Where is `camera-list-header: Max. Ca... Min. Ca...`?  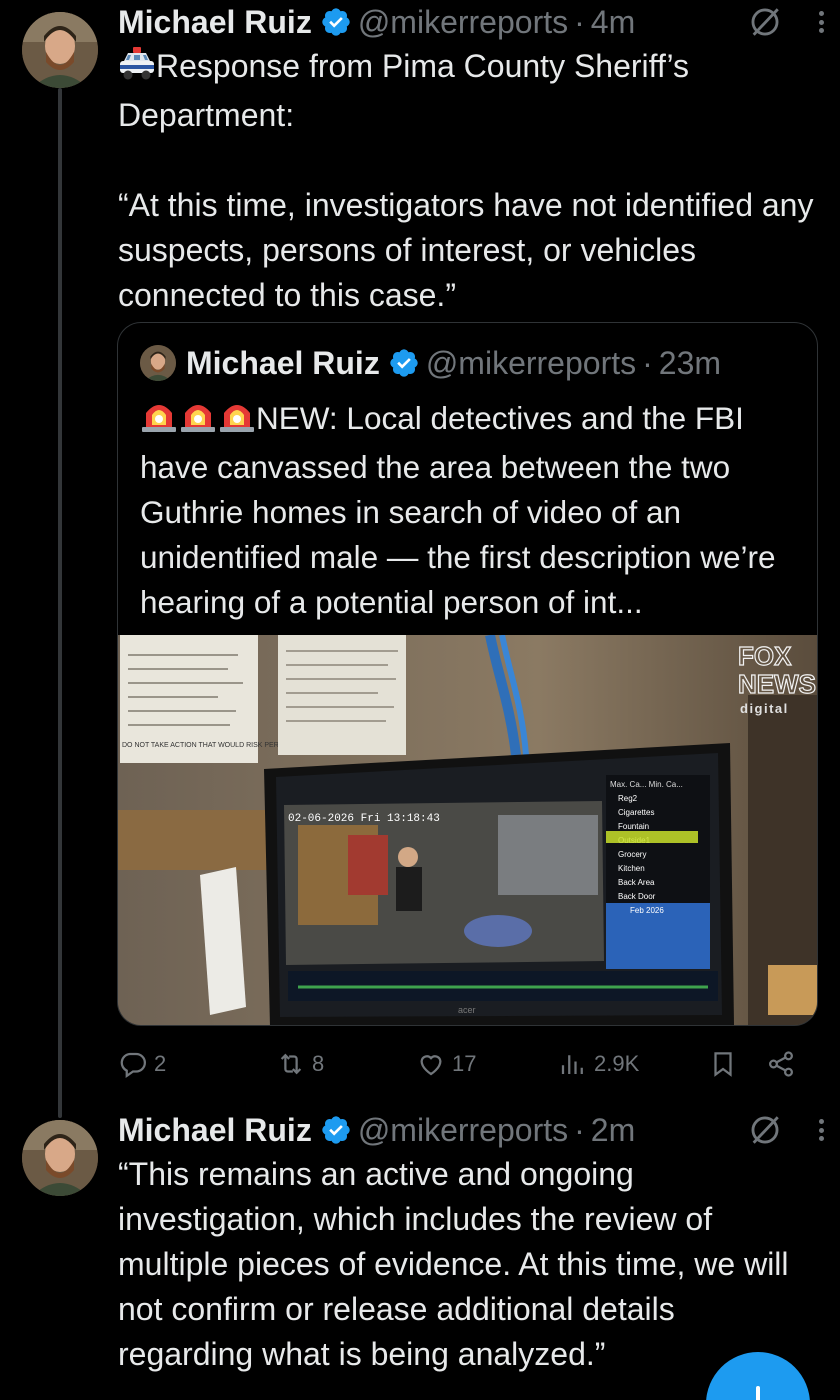
camera-list-header: Max. Ca... Min. Ca... is located at coordinates (646, 784).